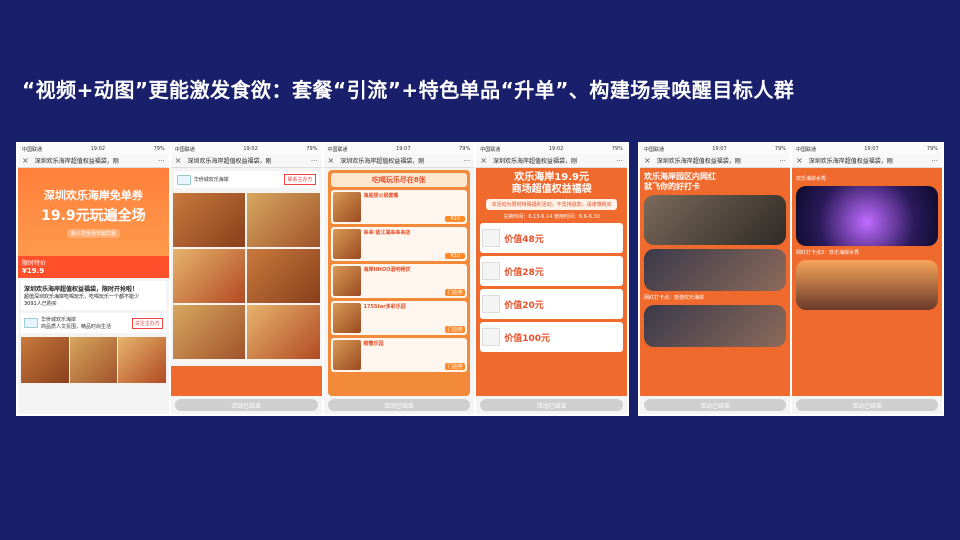 Image resolution: width=960 pixels, height=540 pixels. What do you see at coordinates (399, 207) in the screenshot?
I see `coupon-item: 海底捞火锅套餐 ¥10` at bounding box center [399, 207].